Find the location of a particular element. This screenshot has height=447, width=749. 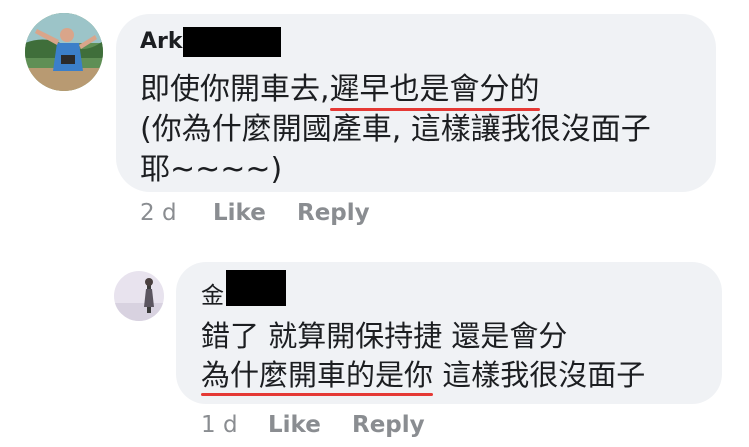

underlined-text: 遲早也是會分的 is located at coordinates (434, 89).